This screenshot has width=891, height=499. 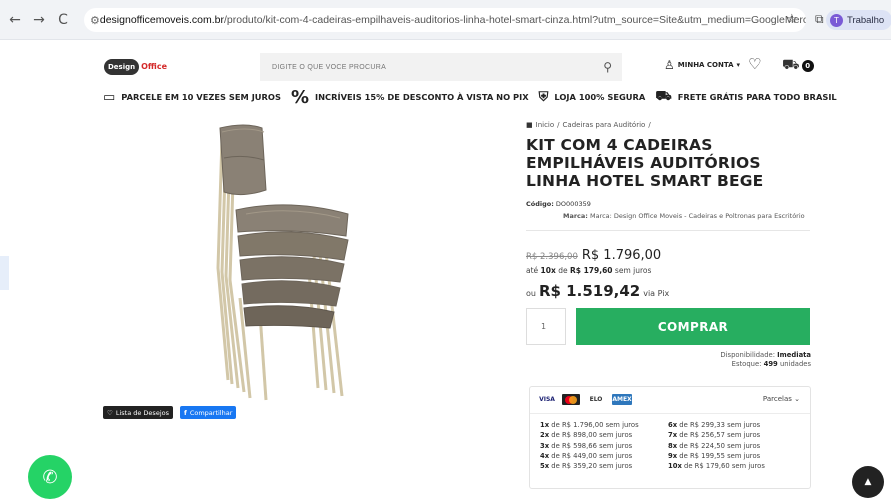 What do you see at coordinates (746, 364) in the screenshot?
I see `stock-label: Estoque:` at bounding box center [746, 364].